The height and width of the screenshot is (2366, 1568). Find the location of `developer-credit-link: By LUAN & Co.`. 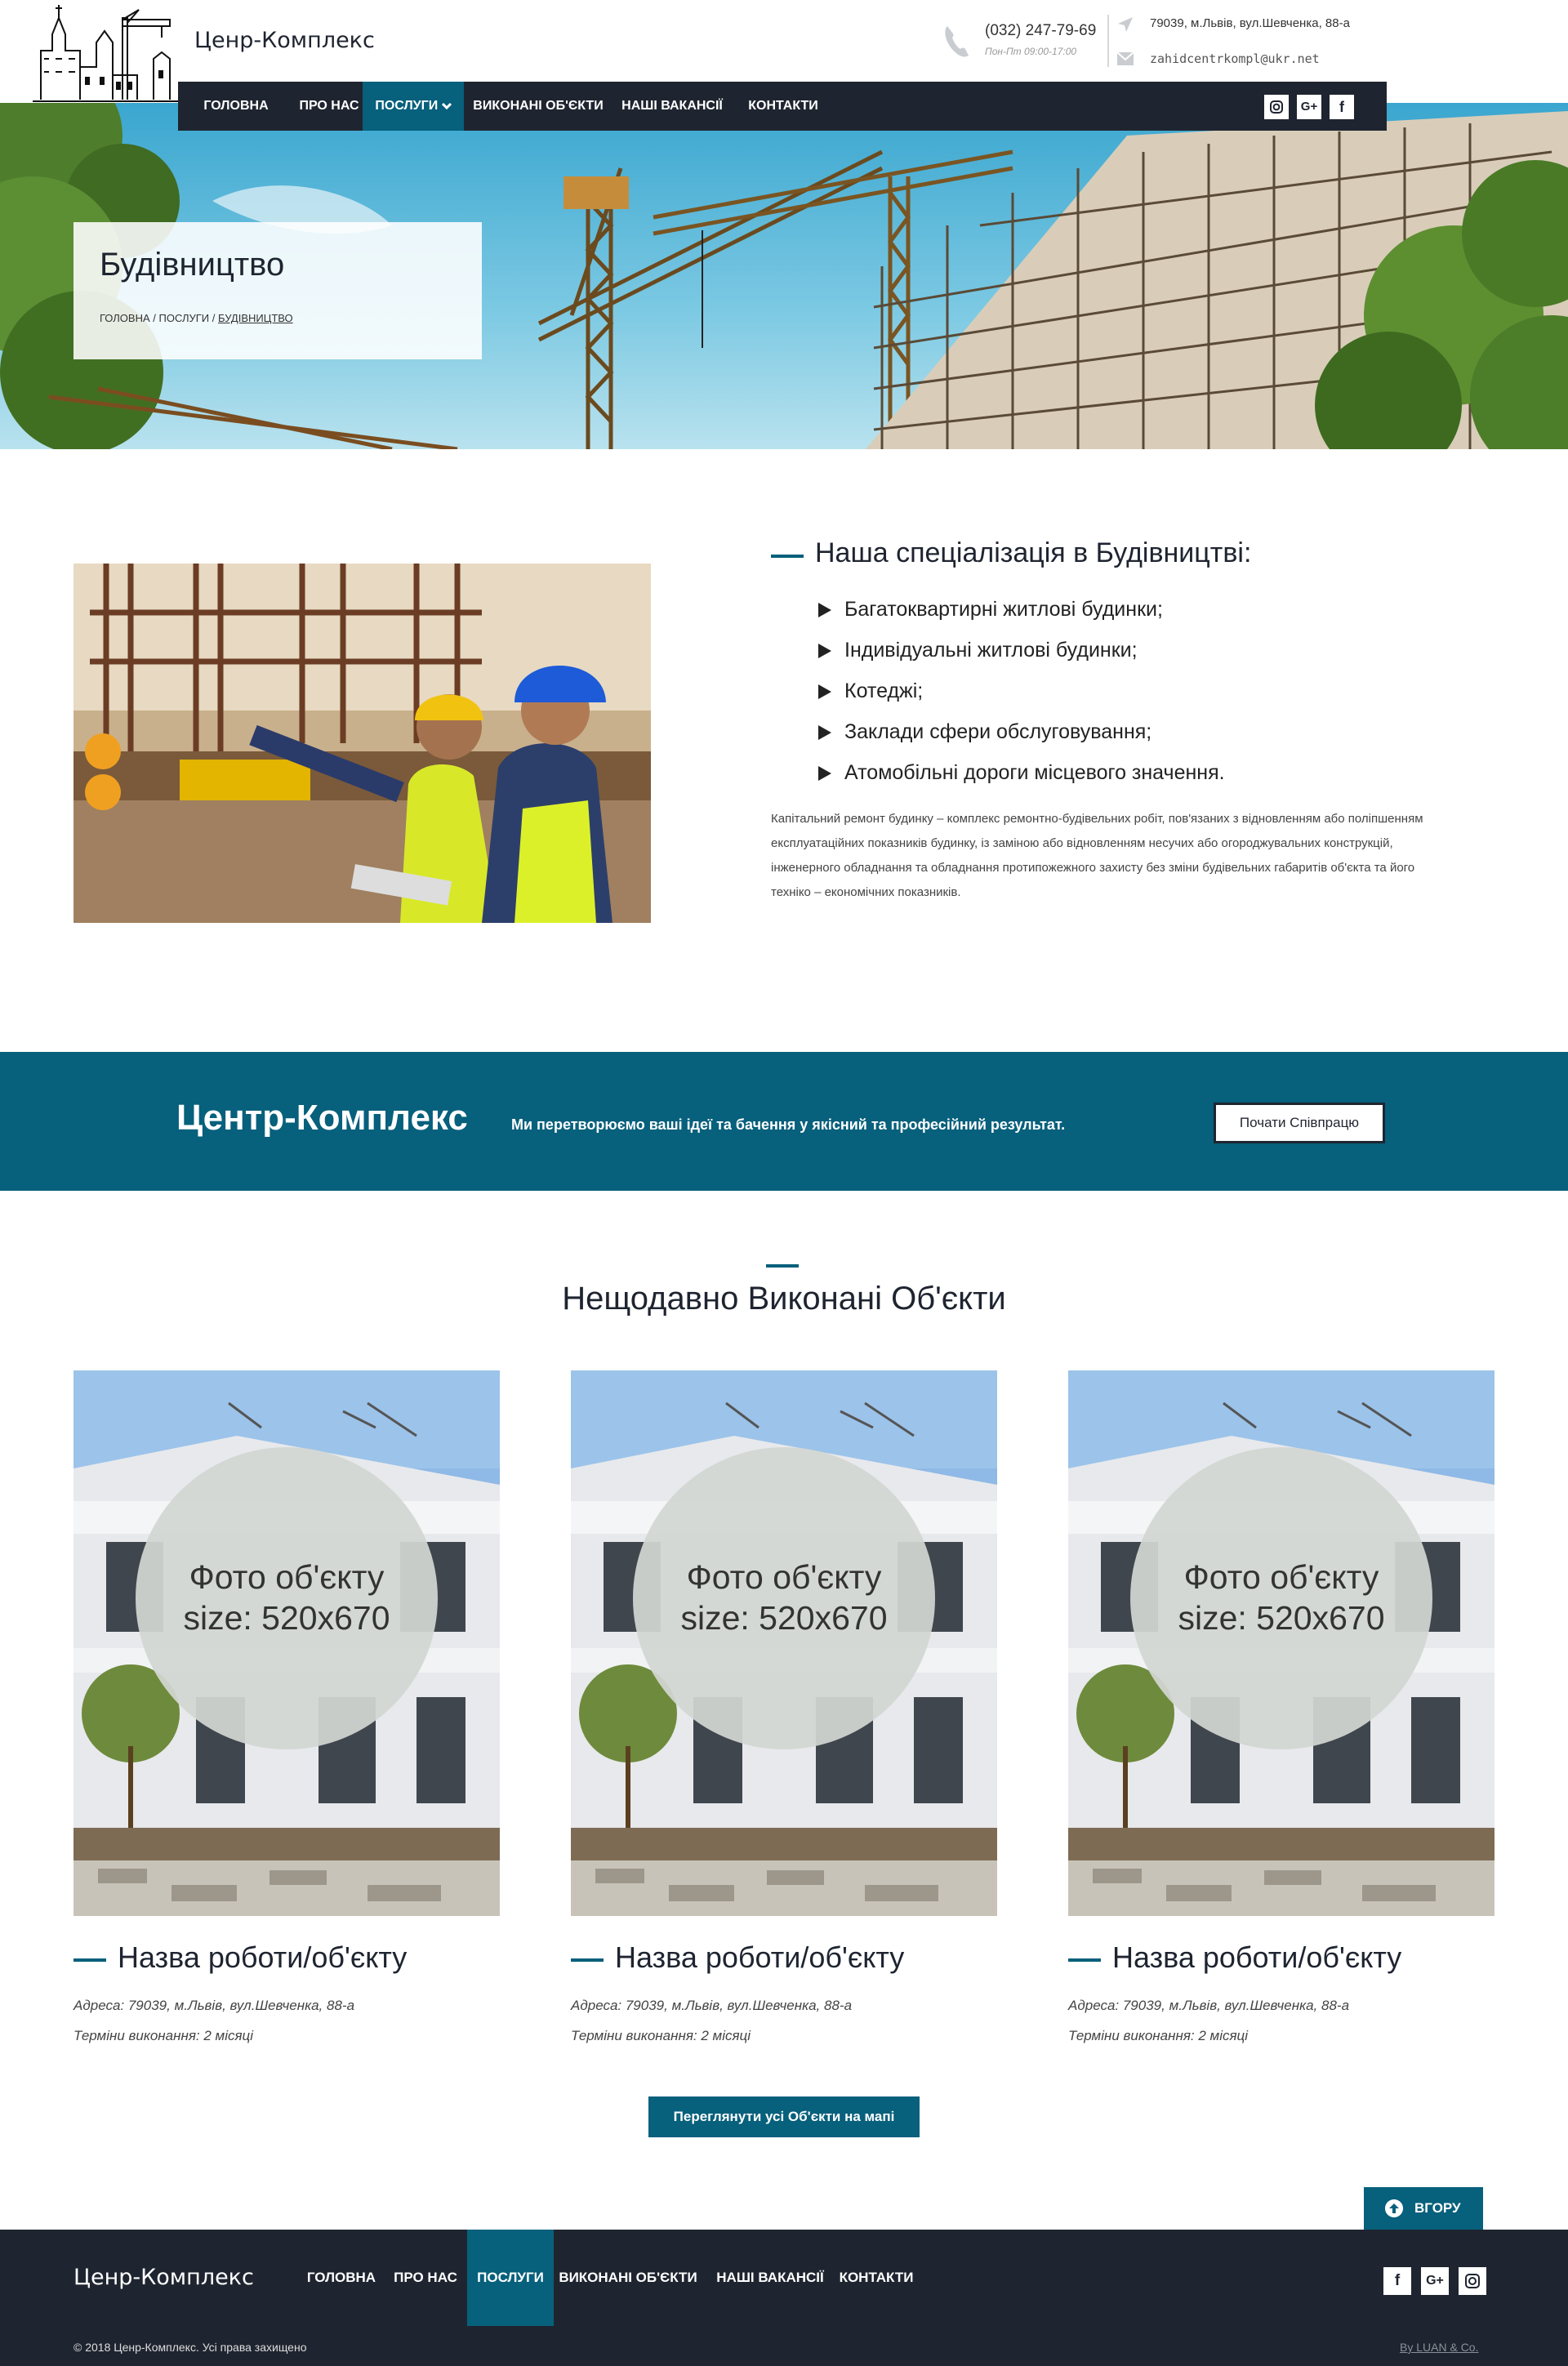

developer-credit-link: By LUAN & Co. is located at coordinates (1439, 2347).